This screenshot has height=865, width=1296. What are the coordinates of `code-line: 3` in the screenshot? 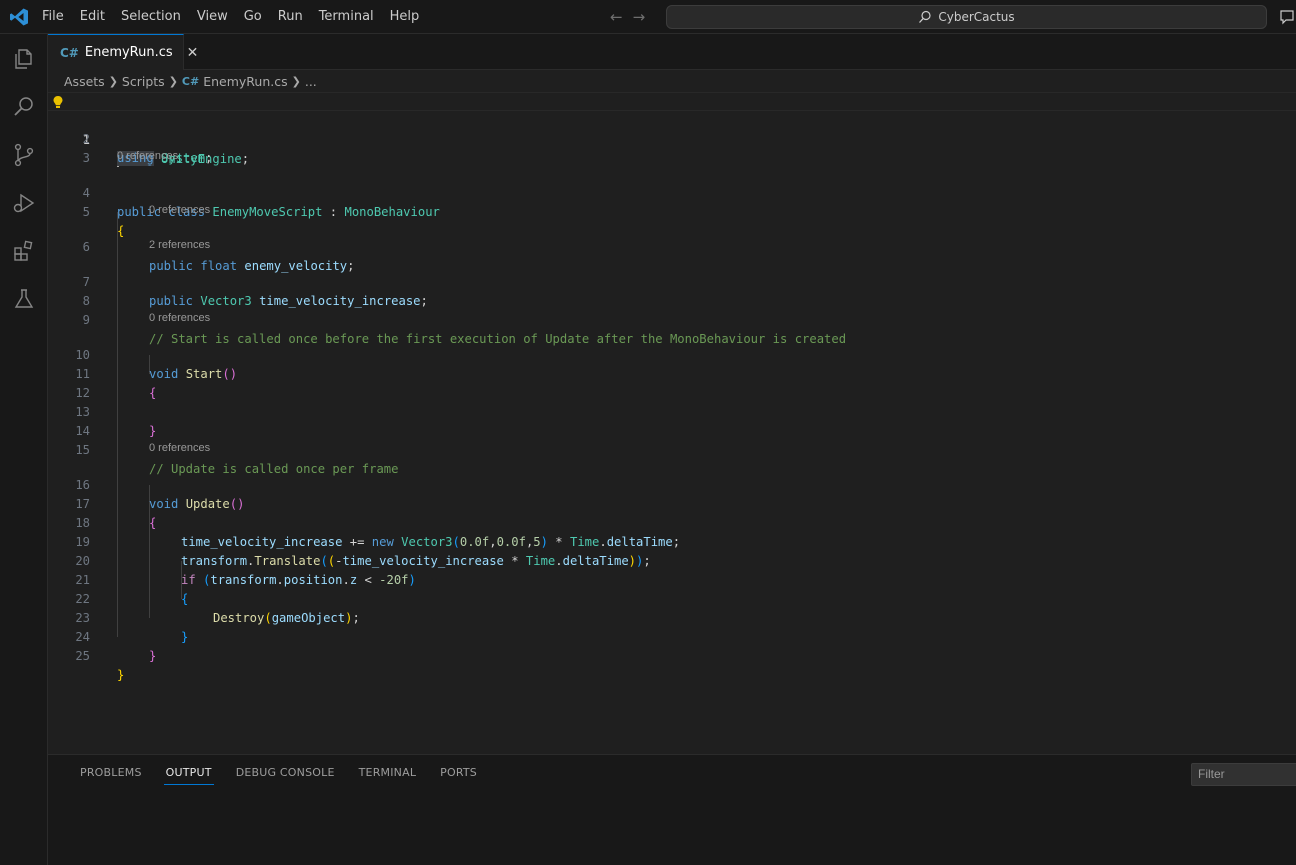 It's located at (672, 147).